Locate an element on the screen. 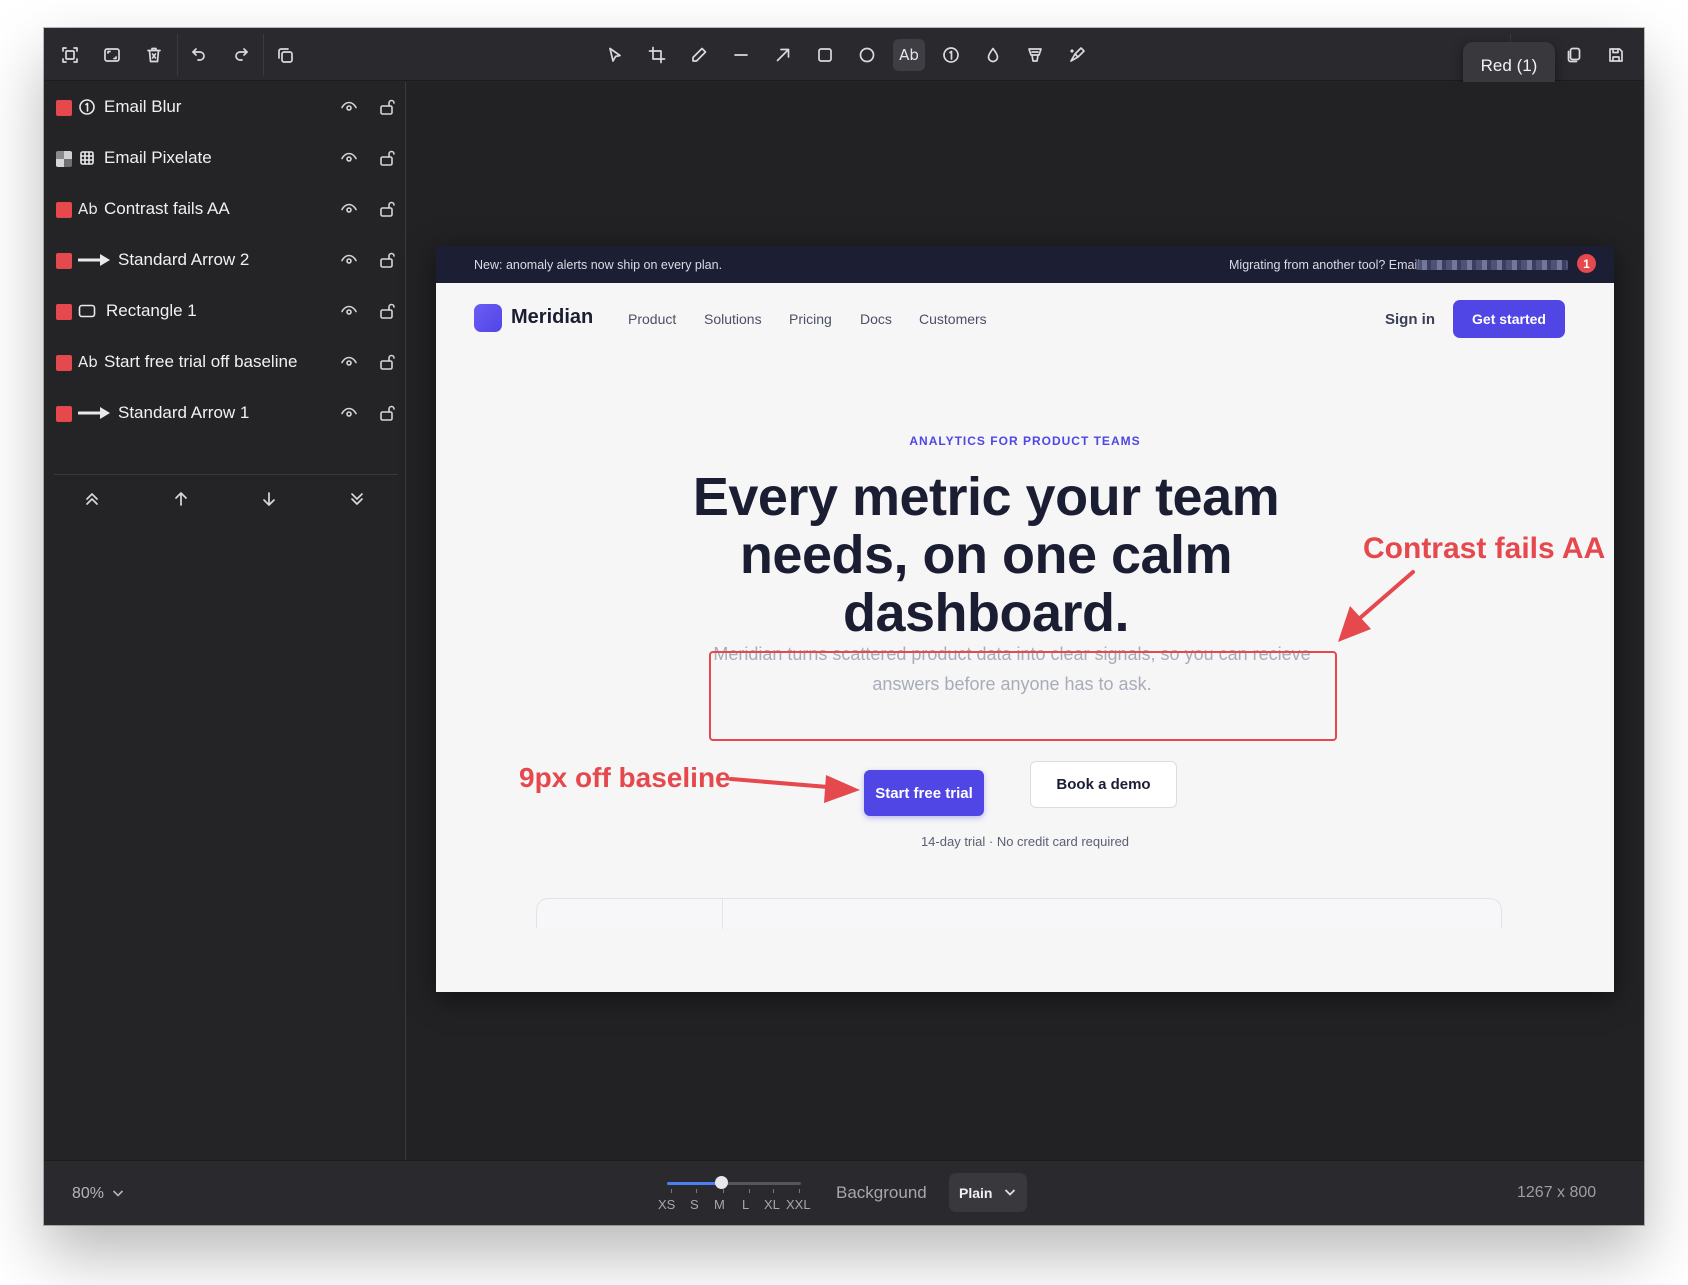 The width and height of the screenshot is (1688, 1285). counter-icon is located at coordinates (951, 55).